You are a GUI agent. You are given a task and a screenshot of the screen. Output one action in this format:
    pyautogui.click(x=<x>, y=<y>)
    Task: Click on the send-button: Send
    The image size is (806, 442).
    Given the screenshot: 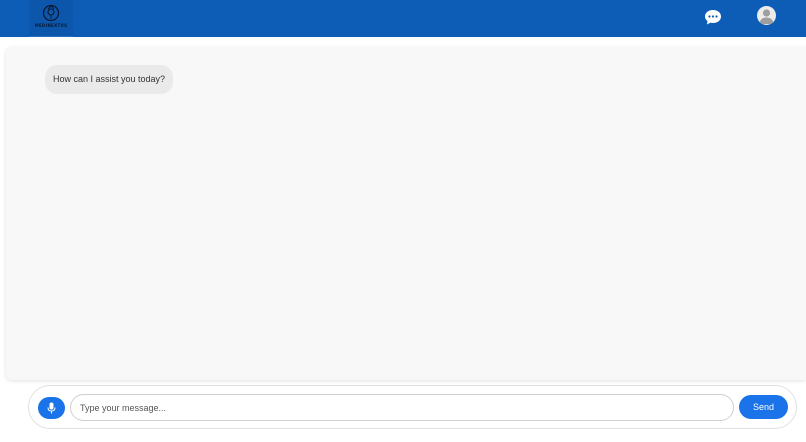 What is the action you would take?
    pyautogui.click(x=763, y=407)
    